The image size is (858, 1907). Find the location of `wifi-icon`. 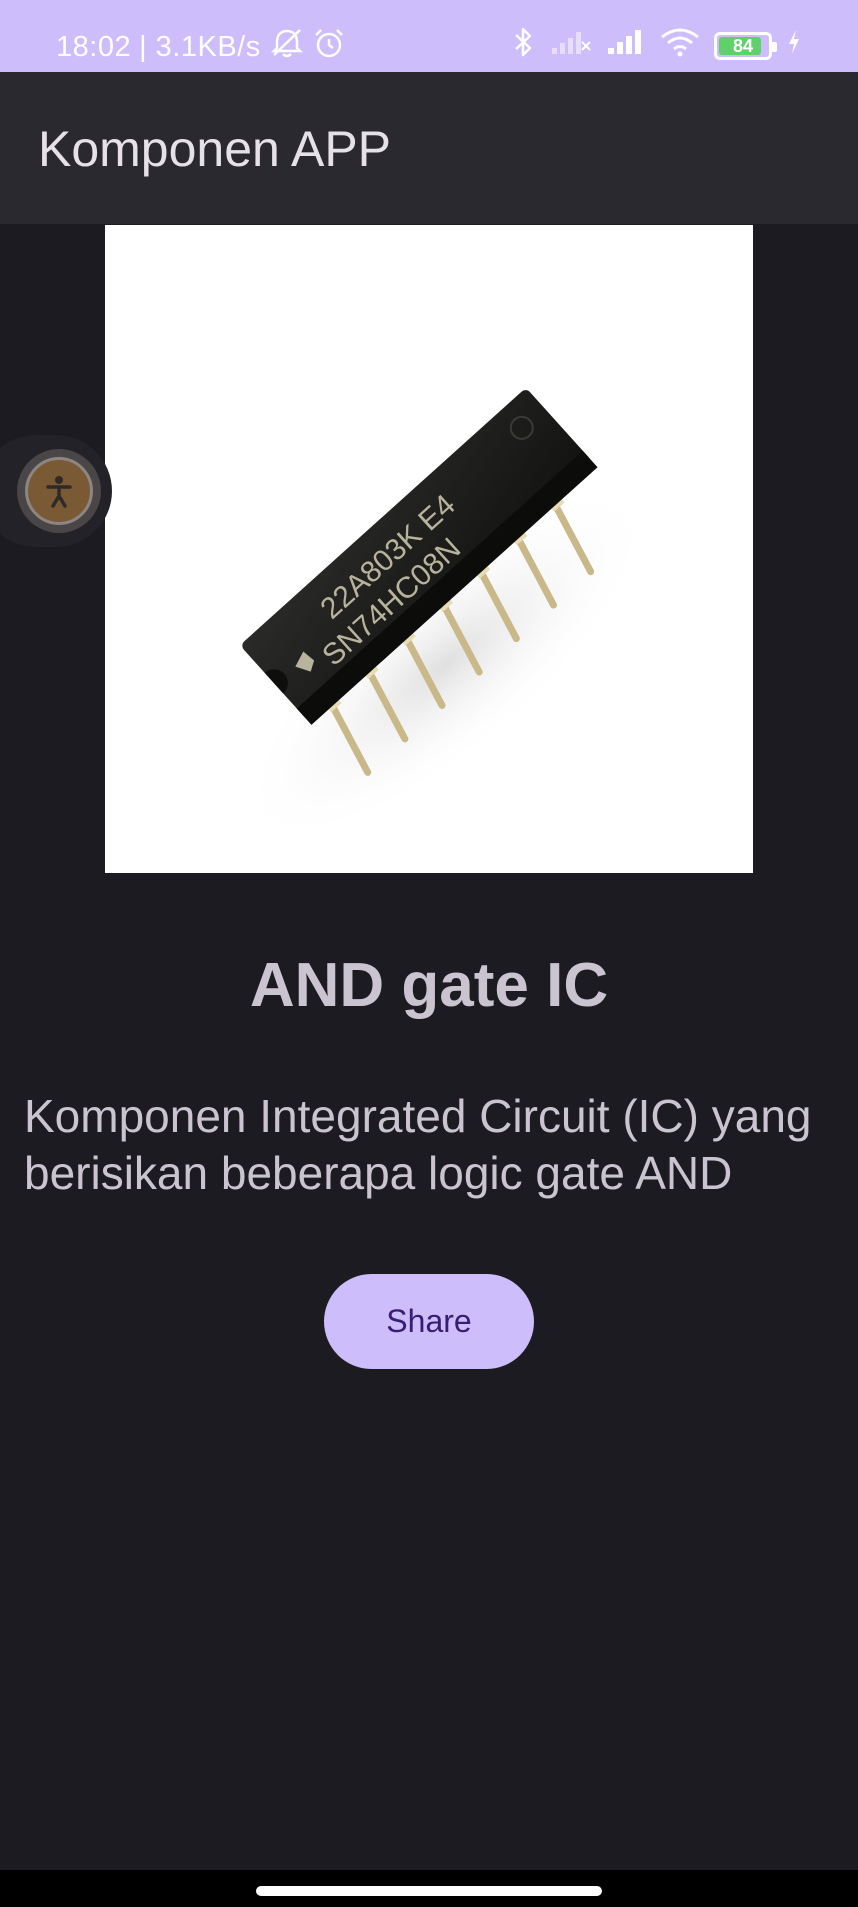

wifi-icon is located at coordinates (680, 46).